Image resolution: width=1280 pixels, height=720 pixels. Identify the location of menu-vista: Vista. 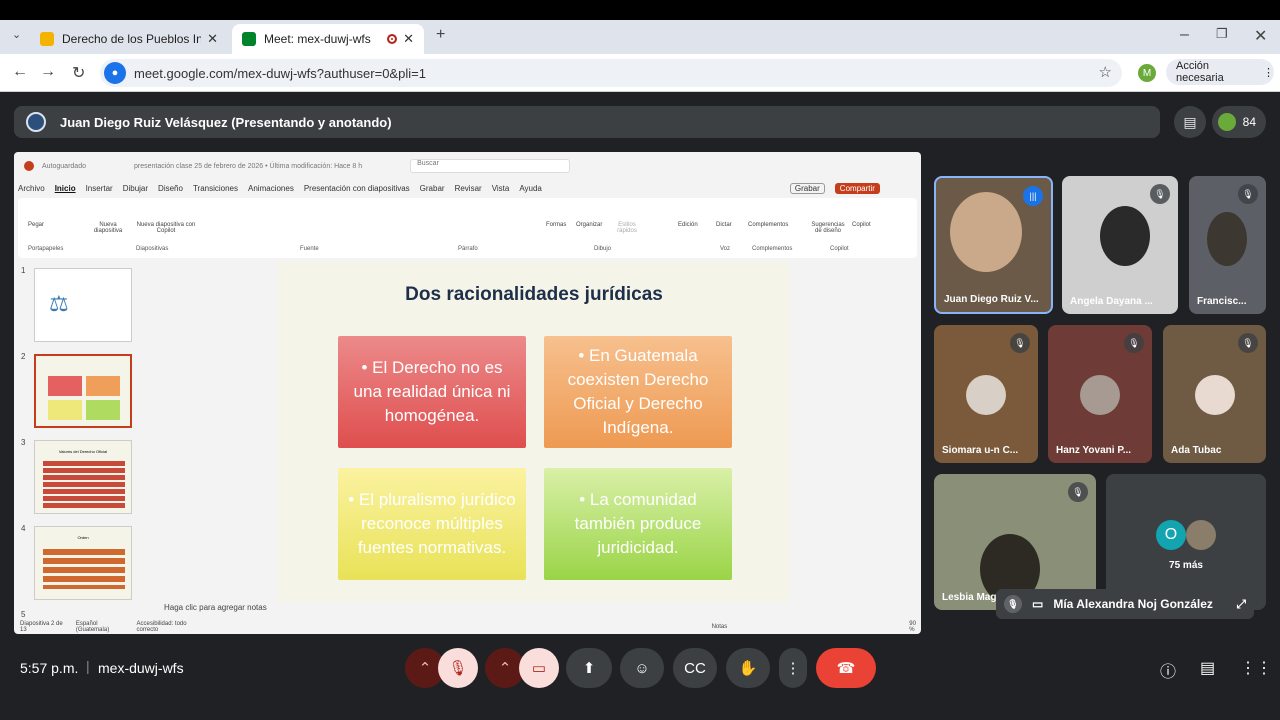
(501, 188).